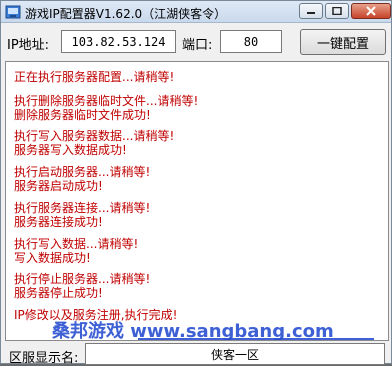 Image resolution: width=392 pixels, height=366 pixels. What do you see at coordinates (343, 42) in the screenshot?
I see `one-click-config-button: 一键配置` at bounding box center [343, 42].